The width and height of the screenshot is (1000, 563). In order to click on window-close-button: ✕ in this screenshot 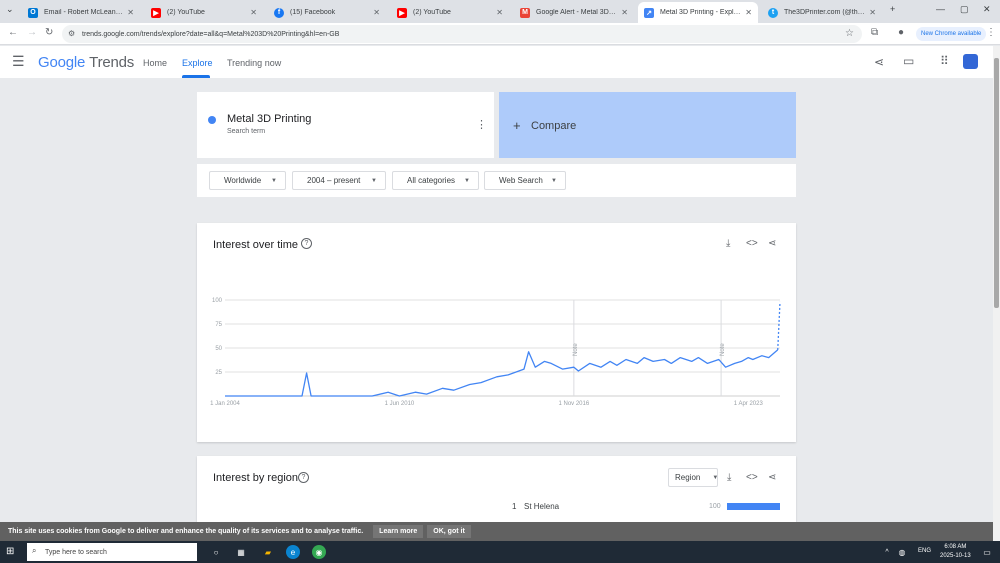, I will do `click(987, 9)`.